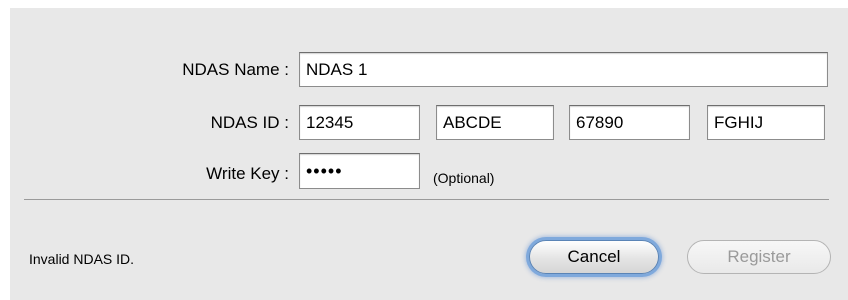  Describe the element at coordinates (249, 122) in the screenshot. I see `ndas-id-label: NDAS ID :` at that location.